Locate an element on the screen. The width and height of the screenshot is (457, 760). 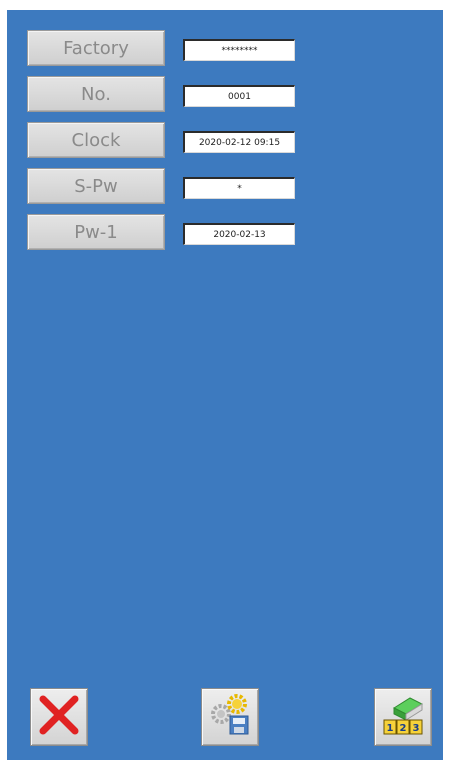
number-button: No. is located at coordinates (96, 94).